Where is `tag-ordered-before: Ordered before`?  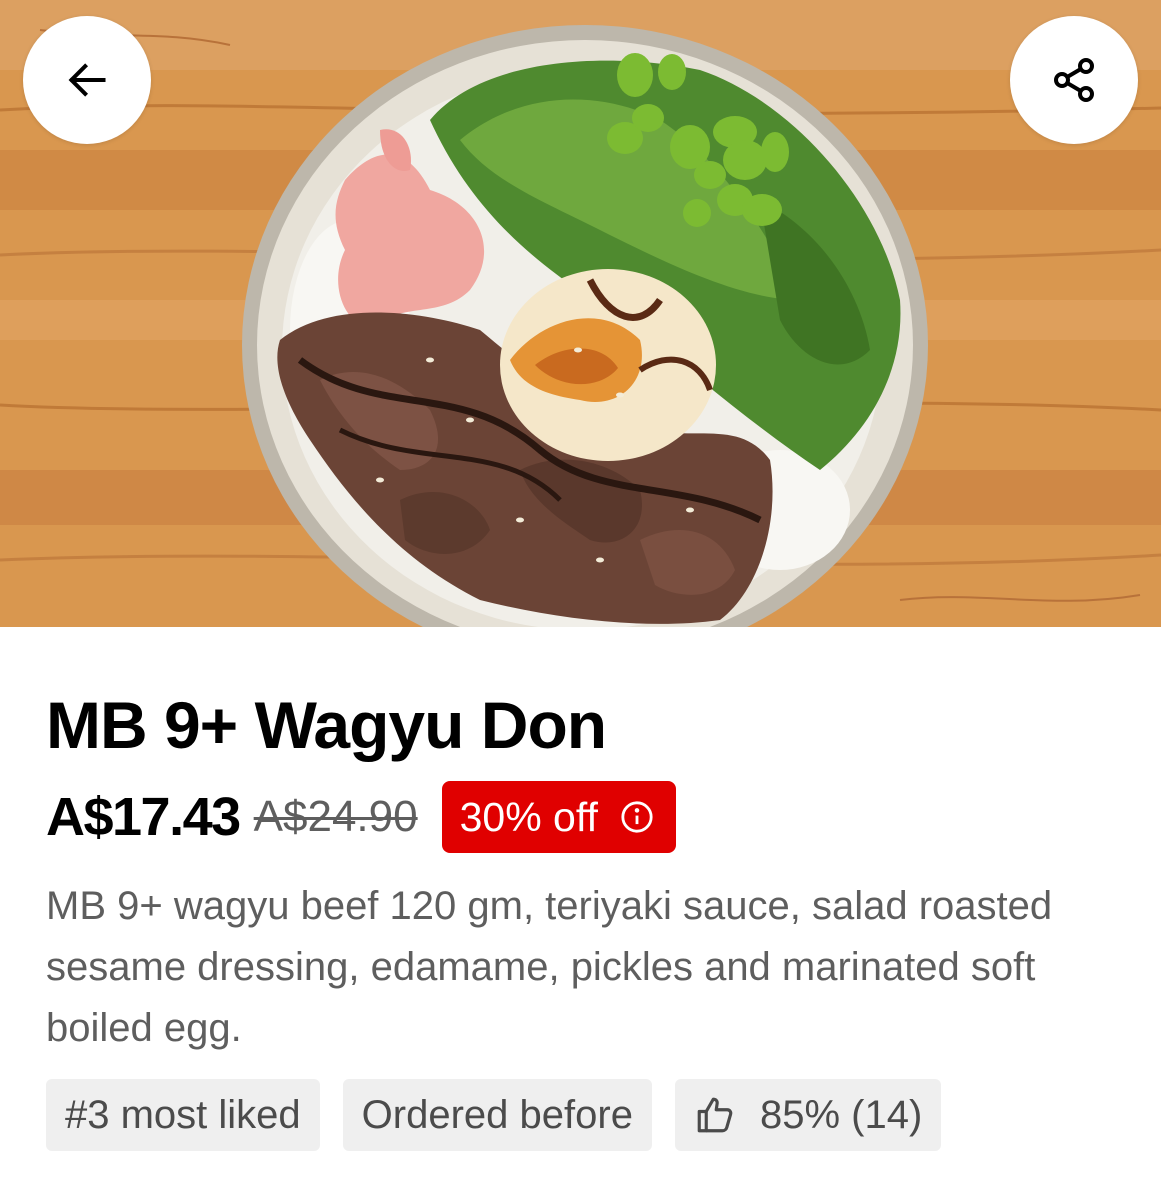 tag-ordered-before: Ordered before is located at coordinates (497, 1115).